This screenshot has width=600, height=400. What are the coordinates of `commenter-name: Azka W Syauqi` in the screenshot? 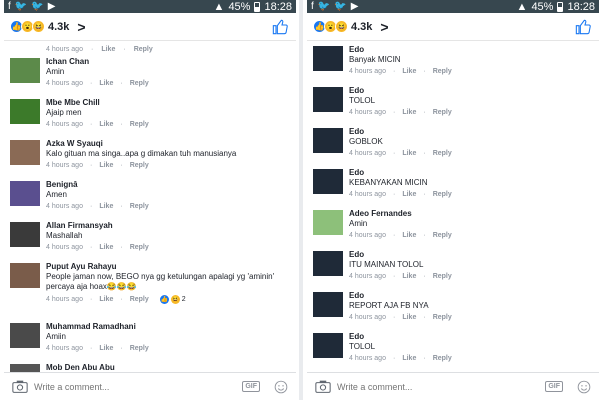 It's located at (171, 143).